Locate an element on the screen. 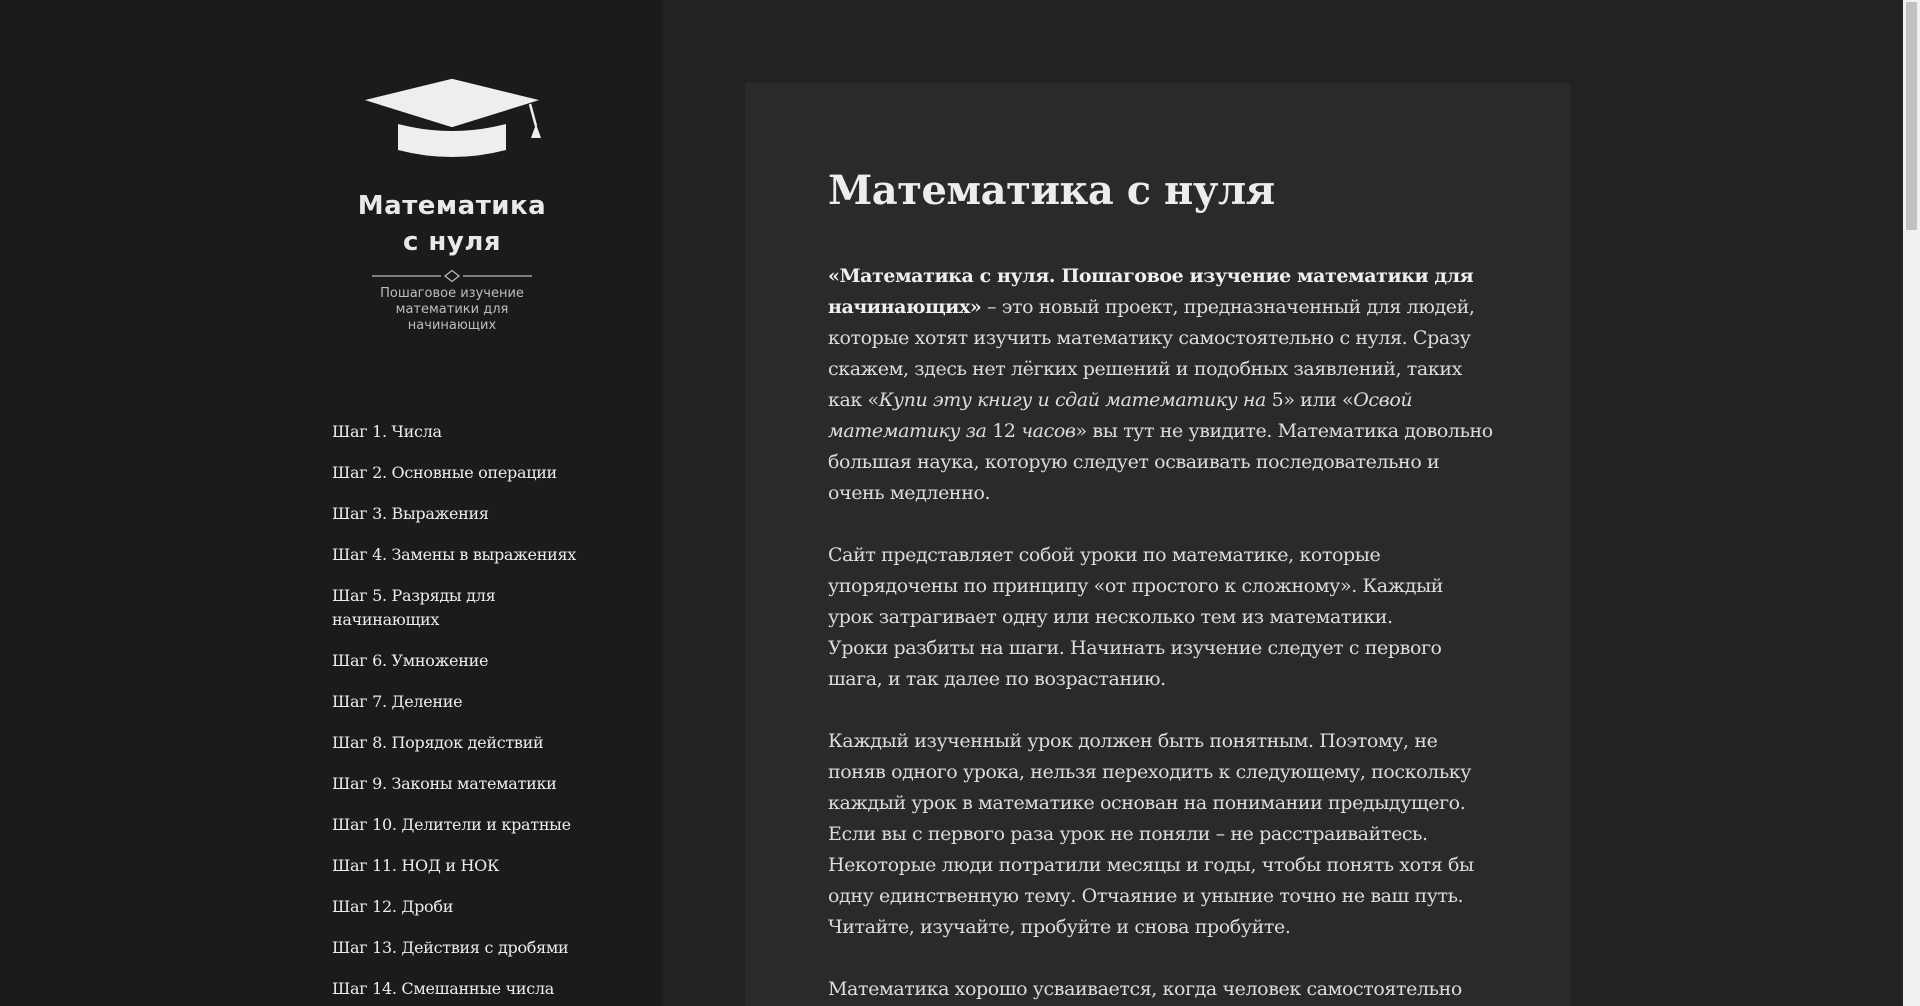 This screenshot has width=1920, height=1006. graduation-cap-icon is located at coordinates (452, 123).